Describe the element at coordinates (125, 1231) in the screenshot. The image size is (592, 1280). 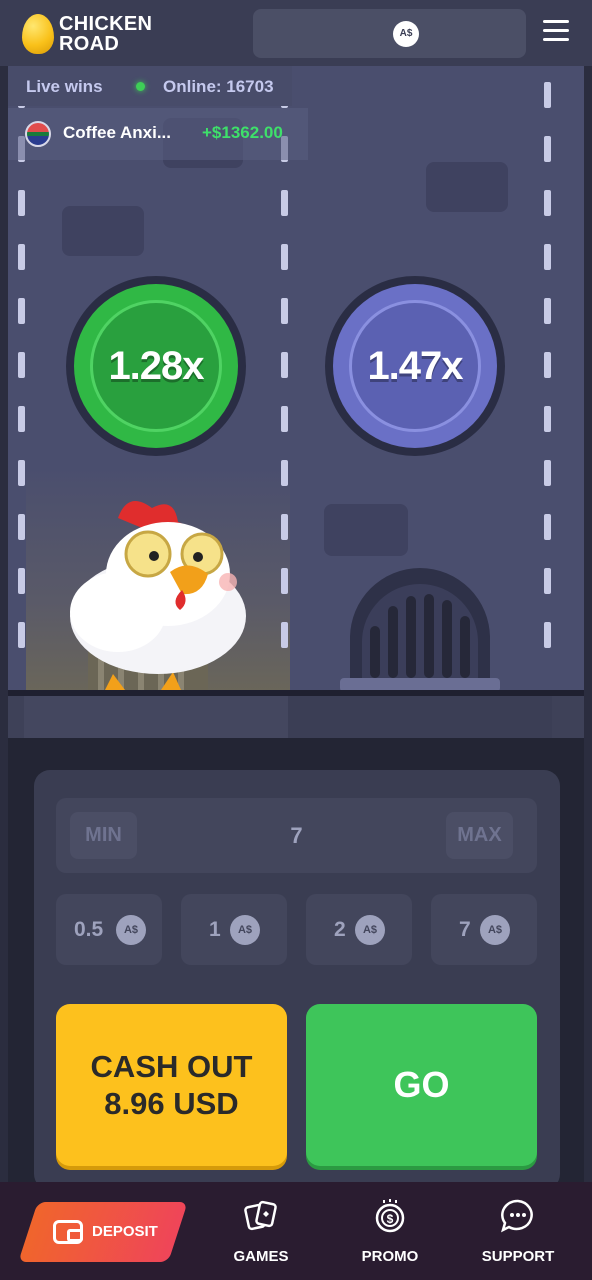
I see `deposit-label: DEPOSIT` at that location.